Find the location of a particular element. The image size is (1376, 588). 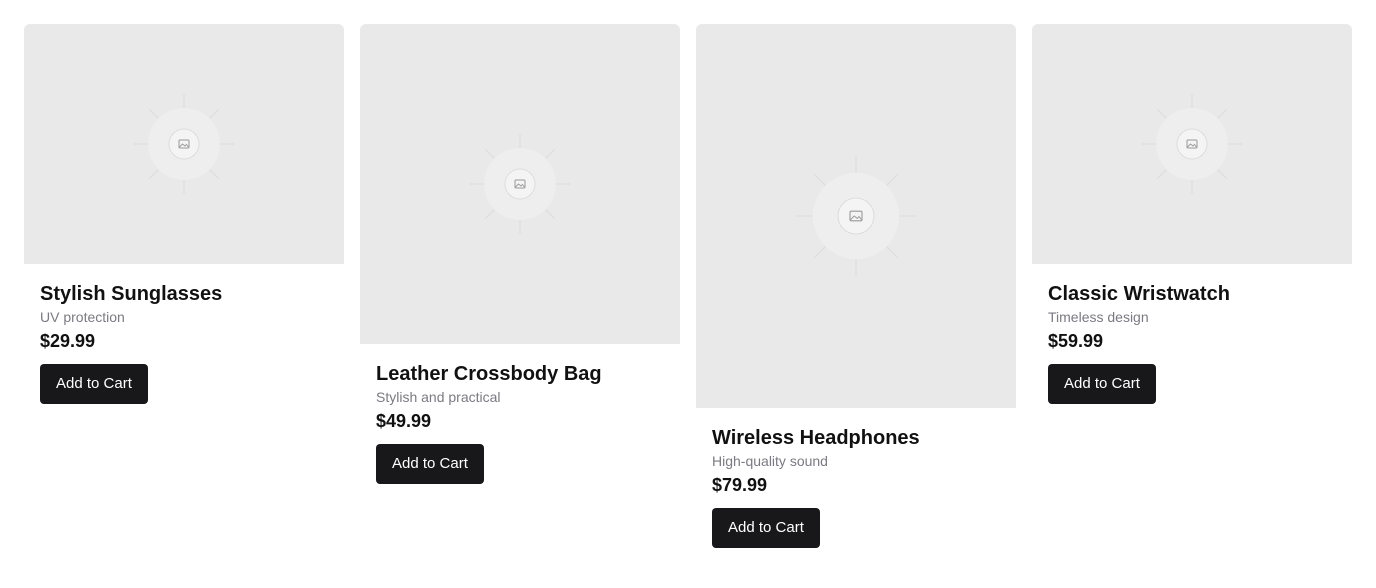

product-price: $49.99 is located at coordinates (404, 421).